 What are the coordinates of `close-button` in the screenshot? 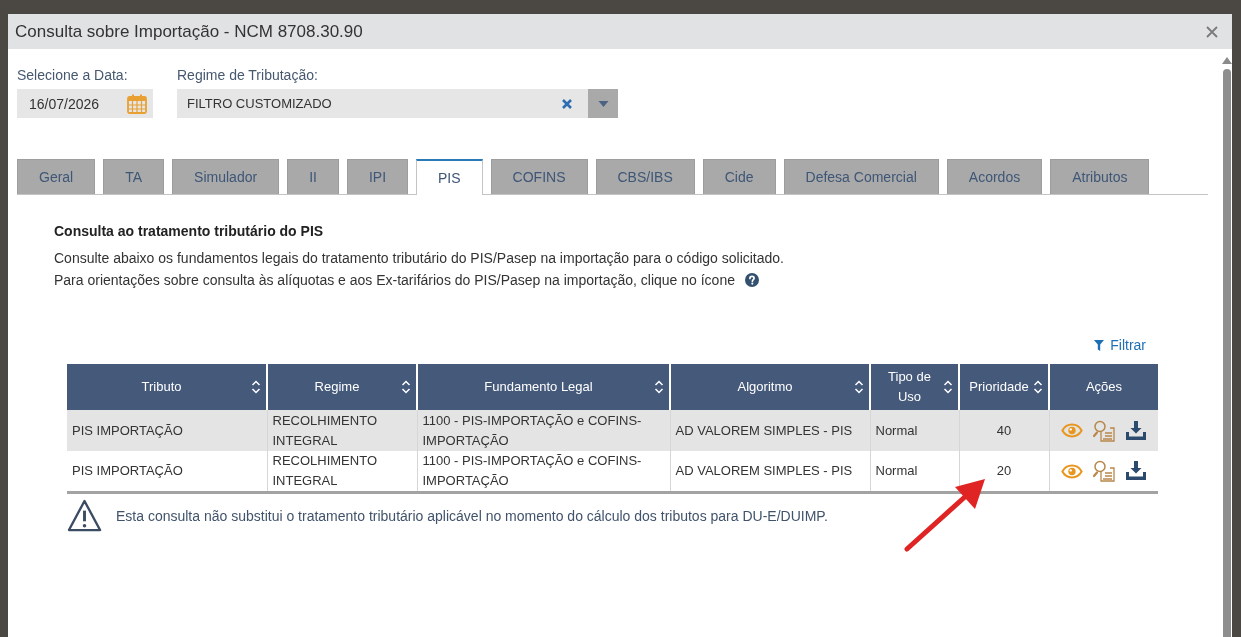 It's located at (1212, 31).